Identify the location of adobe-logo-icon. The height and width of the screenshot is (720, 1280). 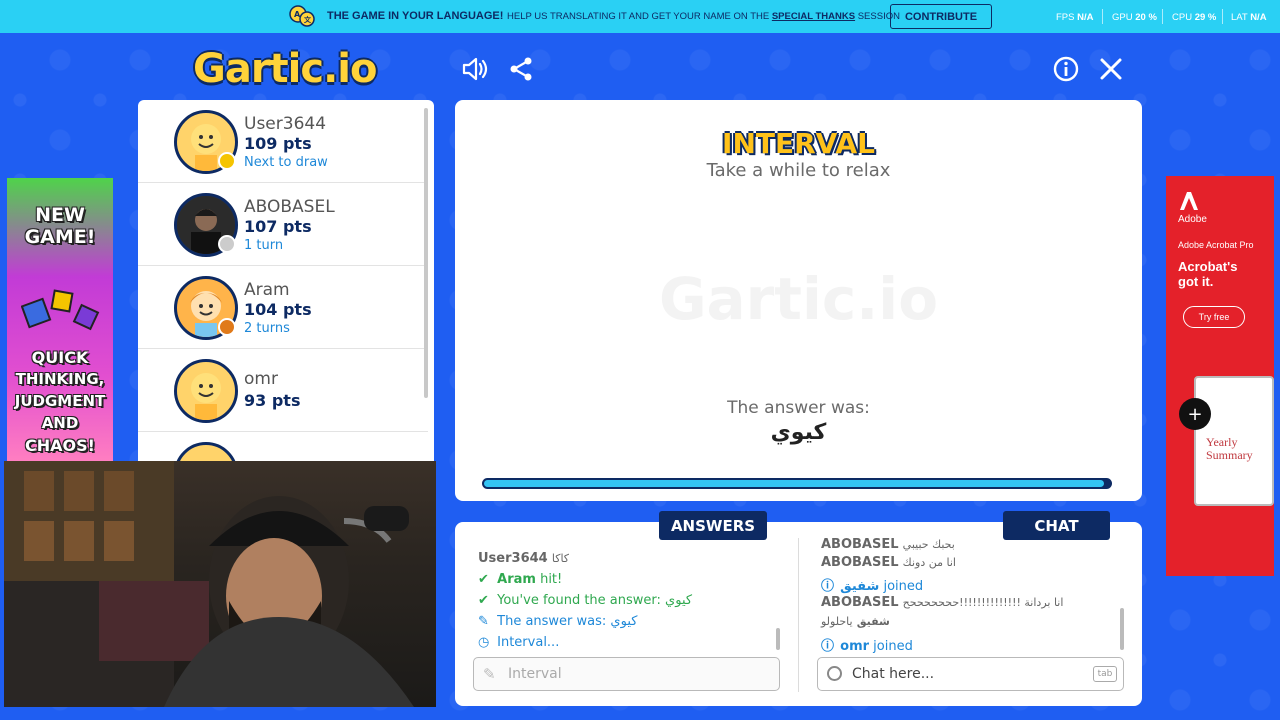
(1189, 201).